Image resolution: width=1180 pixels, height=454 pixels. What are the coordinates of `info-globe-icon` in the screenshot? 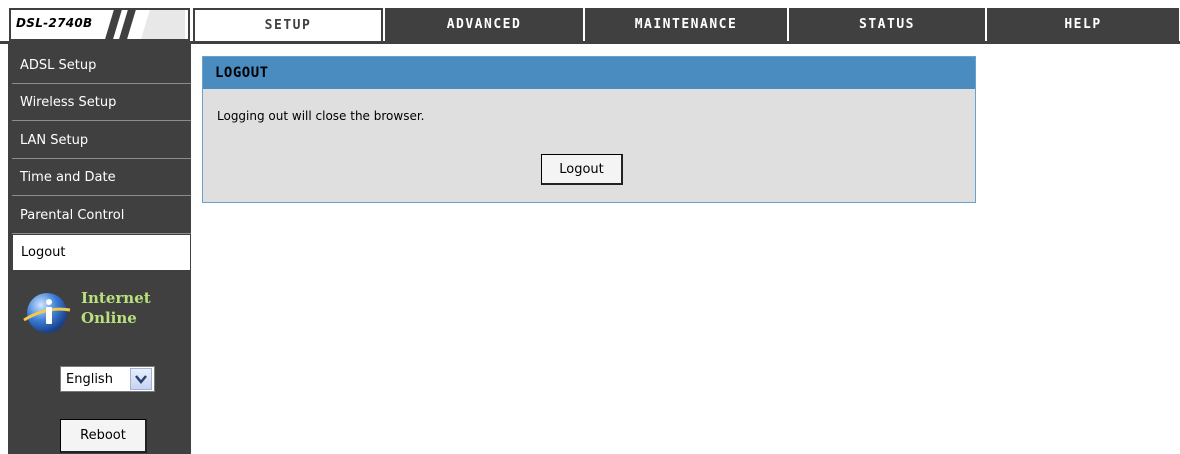 It's located at (47, 313).